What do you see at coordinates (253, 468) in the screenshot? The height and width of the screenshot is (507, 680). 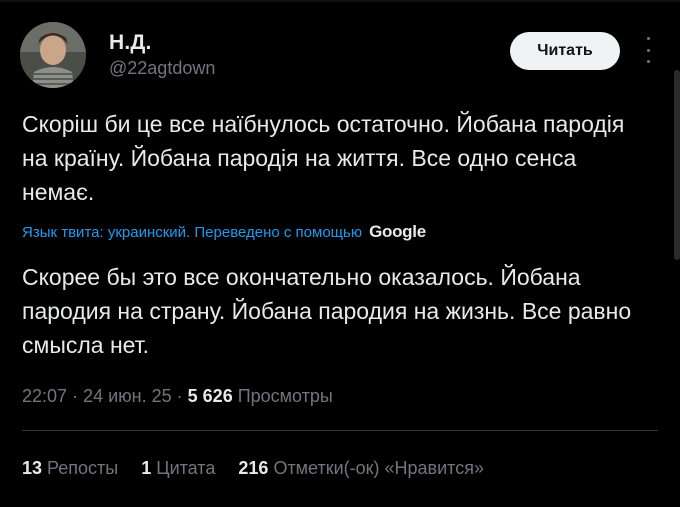 I see `likes-count: 216` at bounding box center [253, 468].